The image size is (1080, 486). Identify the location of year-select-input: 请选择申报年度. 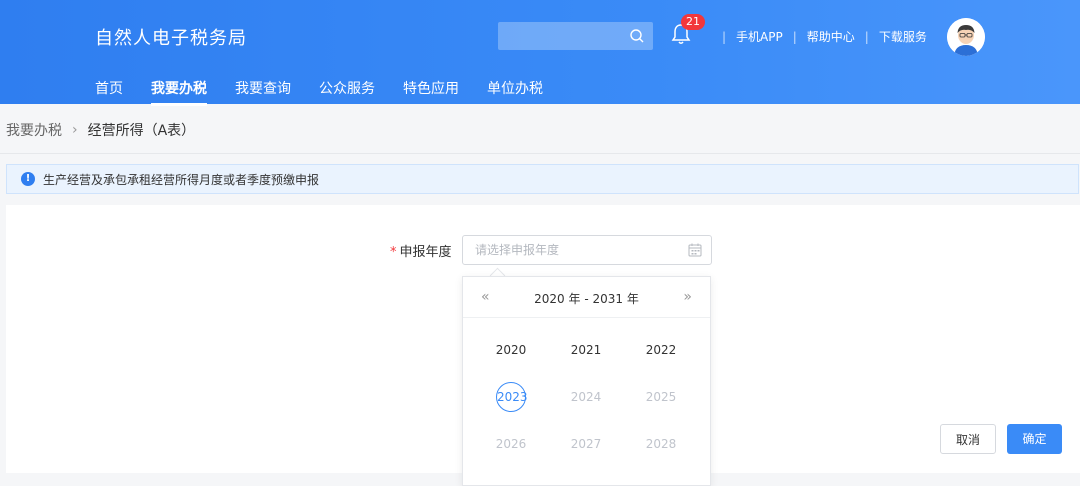
(587, 250).